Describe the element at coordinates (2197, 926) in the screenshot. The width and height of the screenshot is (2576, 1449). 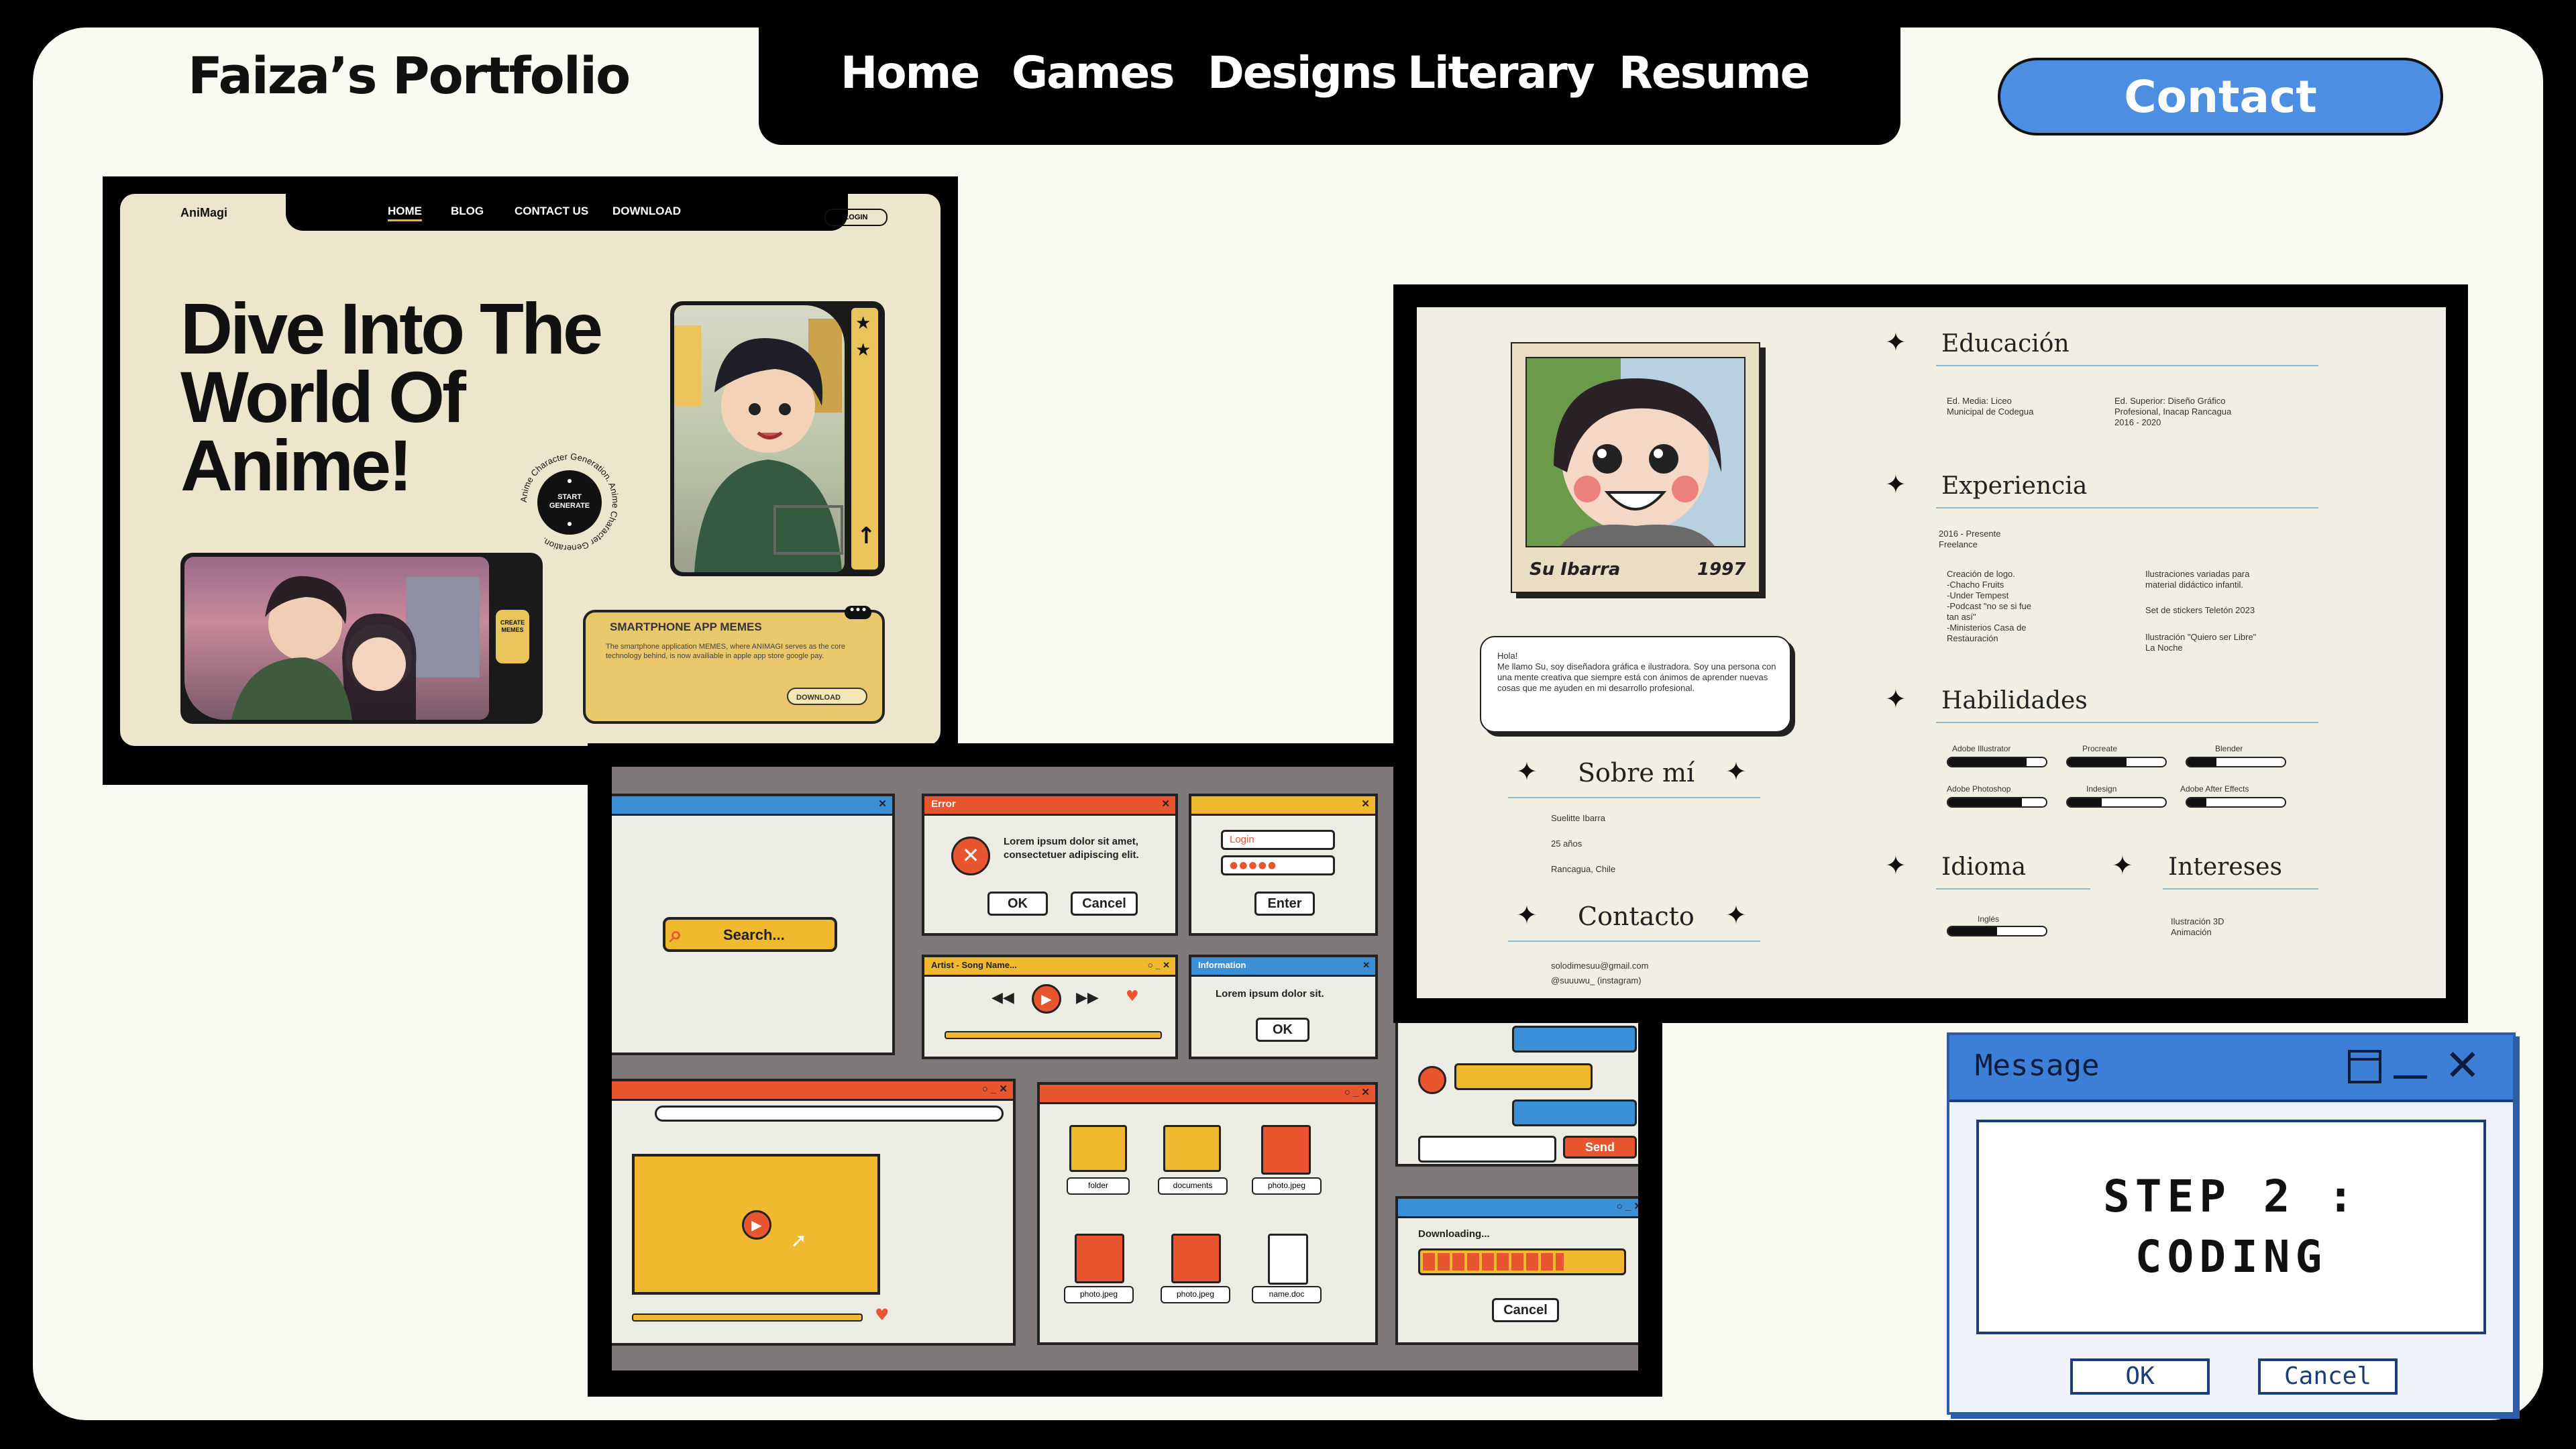
I see `intereses-text: Ilustración 3D Animación` at that location.